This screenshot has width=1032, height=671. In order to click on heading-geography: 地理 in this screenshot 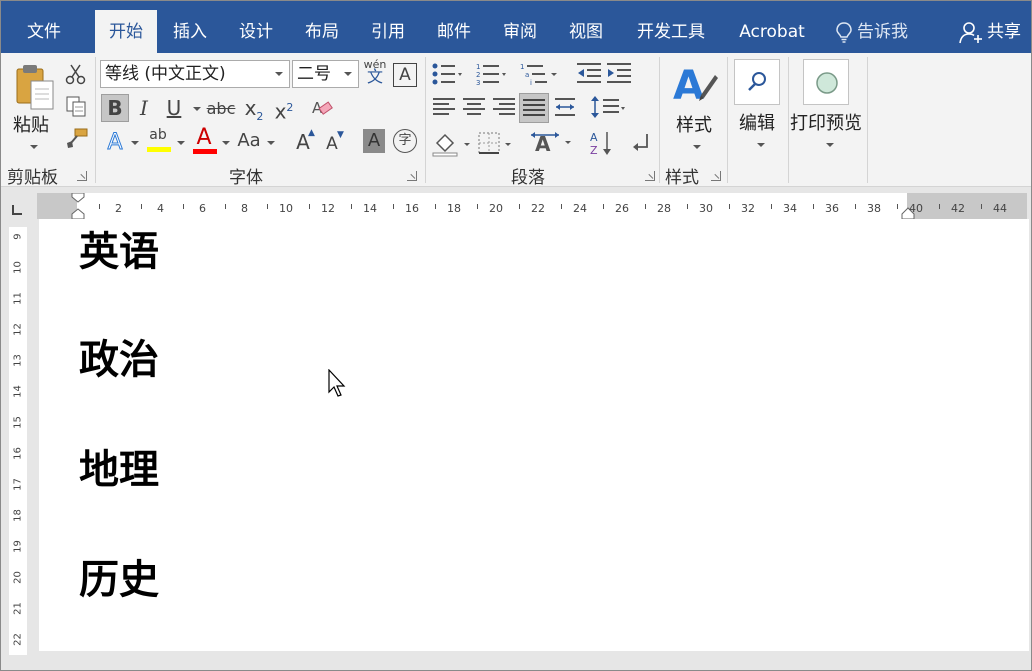, I will do `click(119, 466)`.